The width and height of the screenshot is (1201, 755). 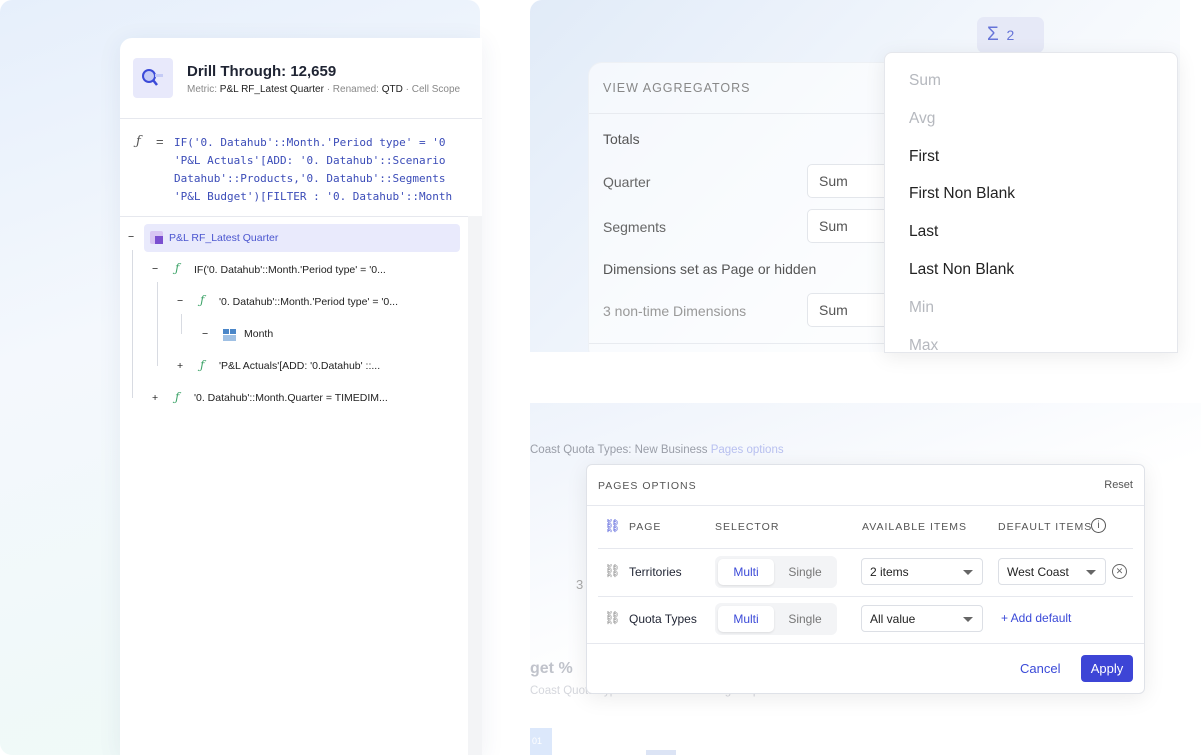 What do you see at coordinates (229, 334) in the screenshot?
I see `dimension-icon` at bounding box center [229, 334].